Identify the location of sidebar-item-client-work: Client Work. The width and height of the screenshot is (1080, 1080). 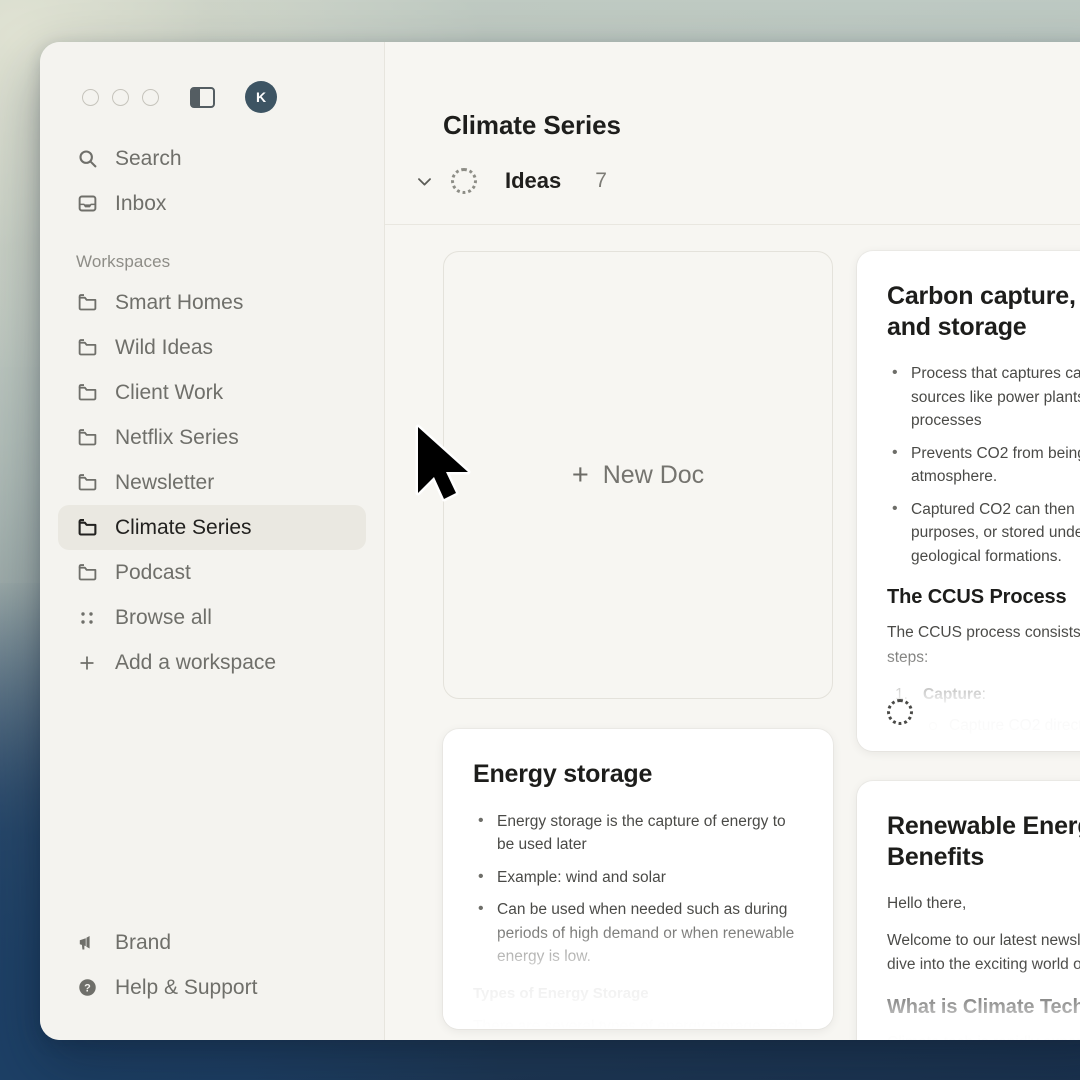
(212, 392).